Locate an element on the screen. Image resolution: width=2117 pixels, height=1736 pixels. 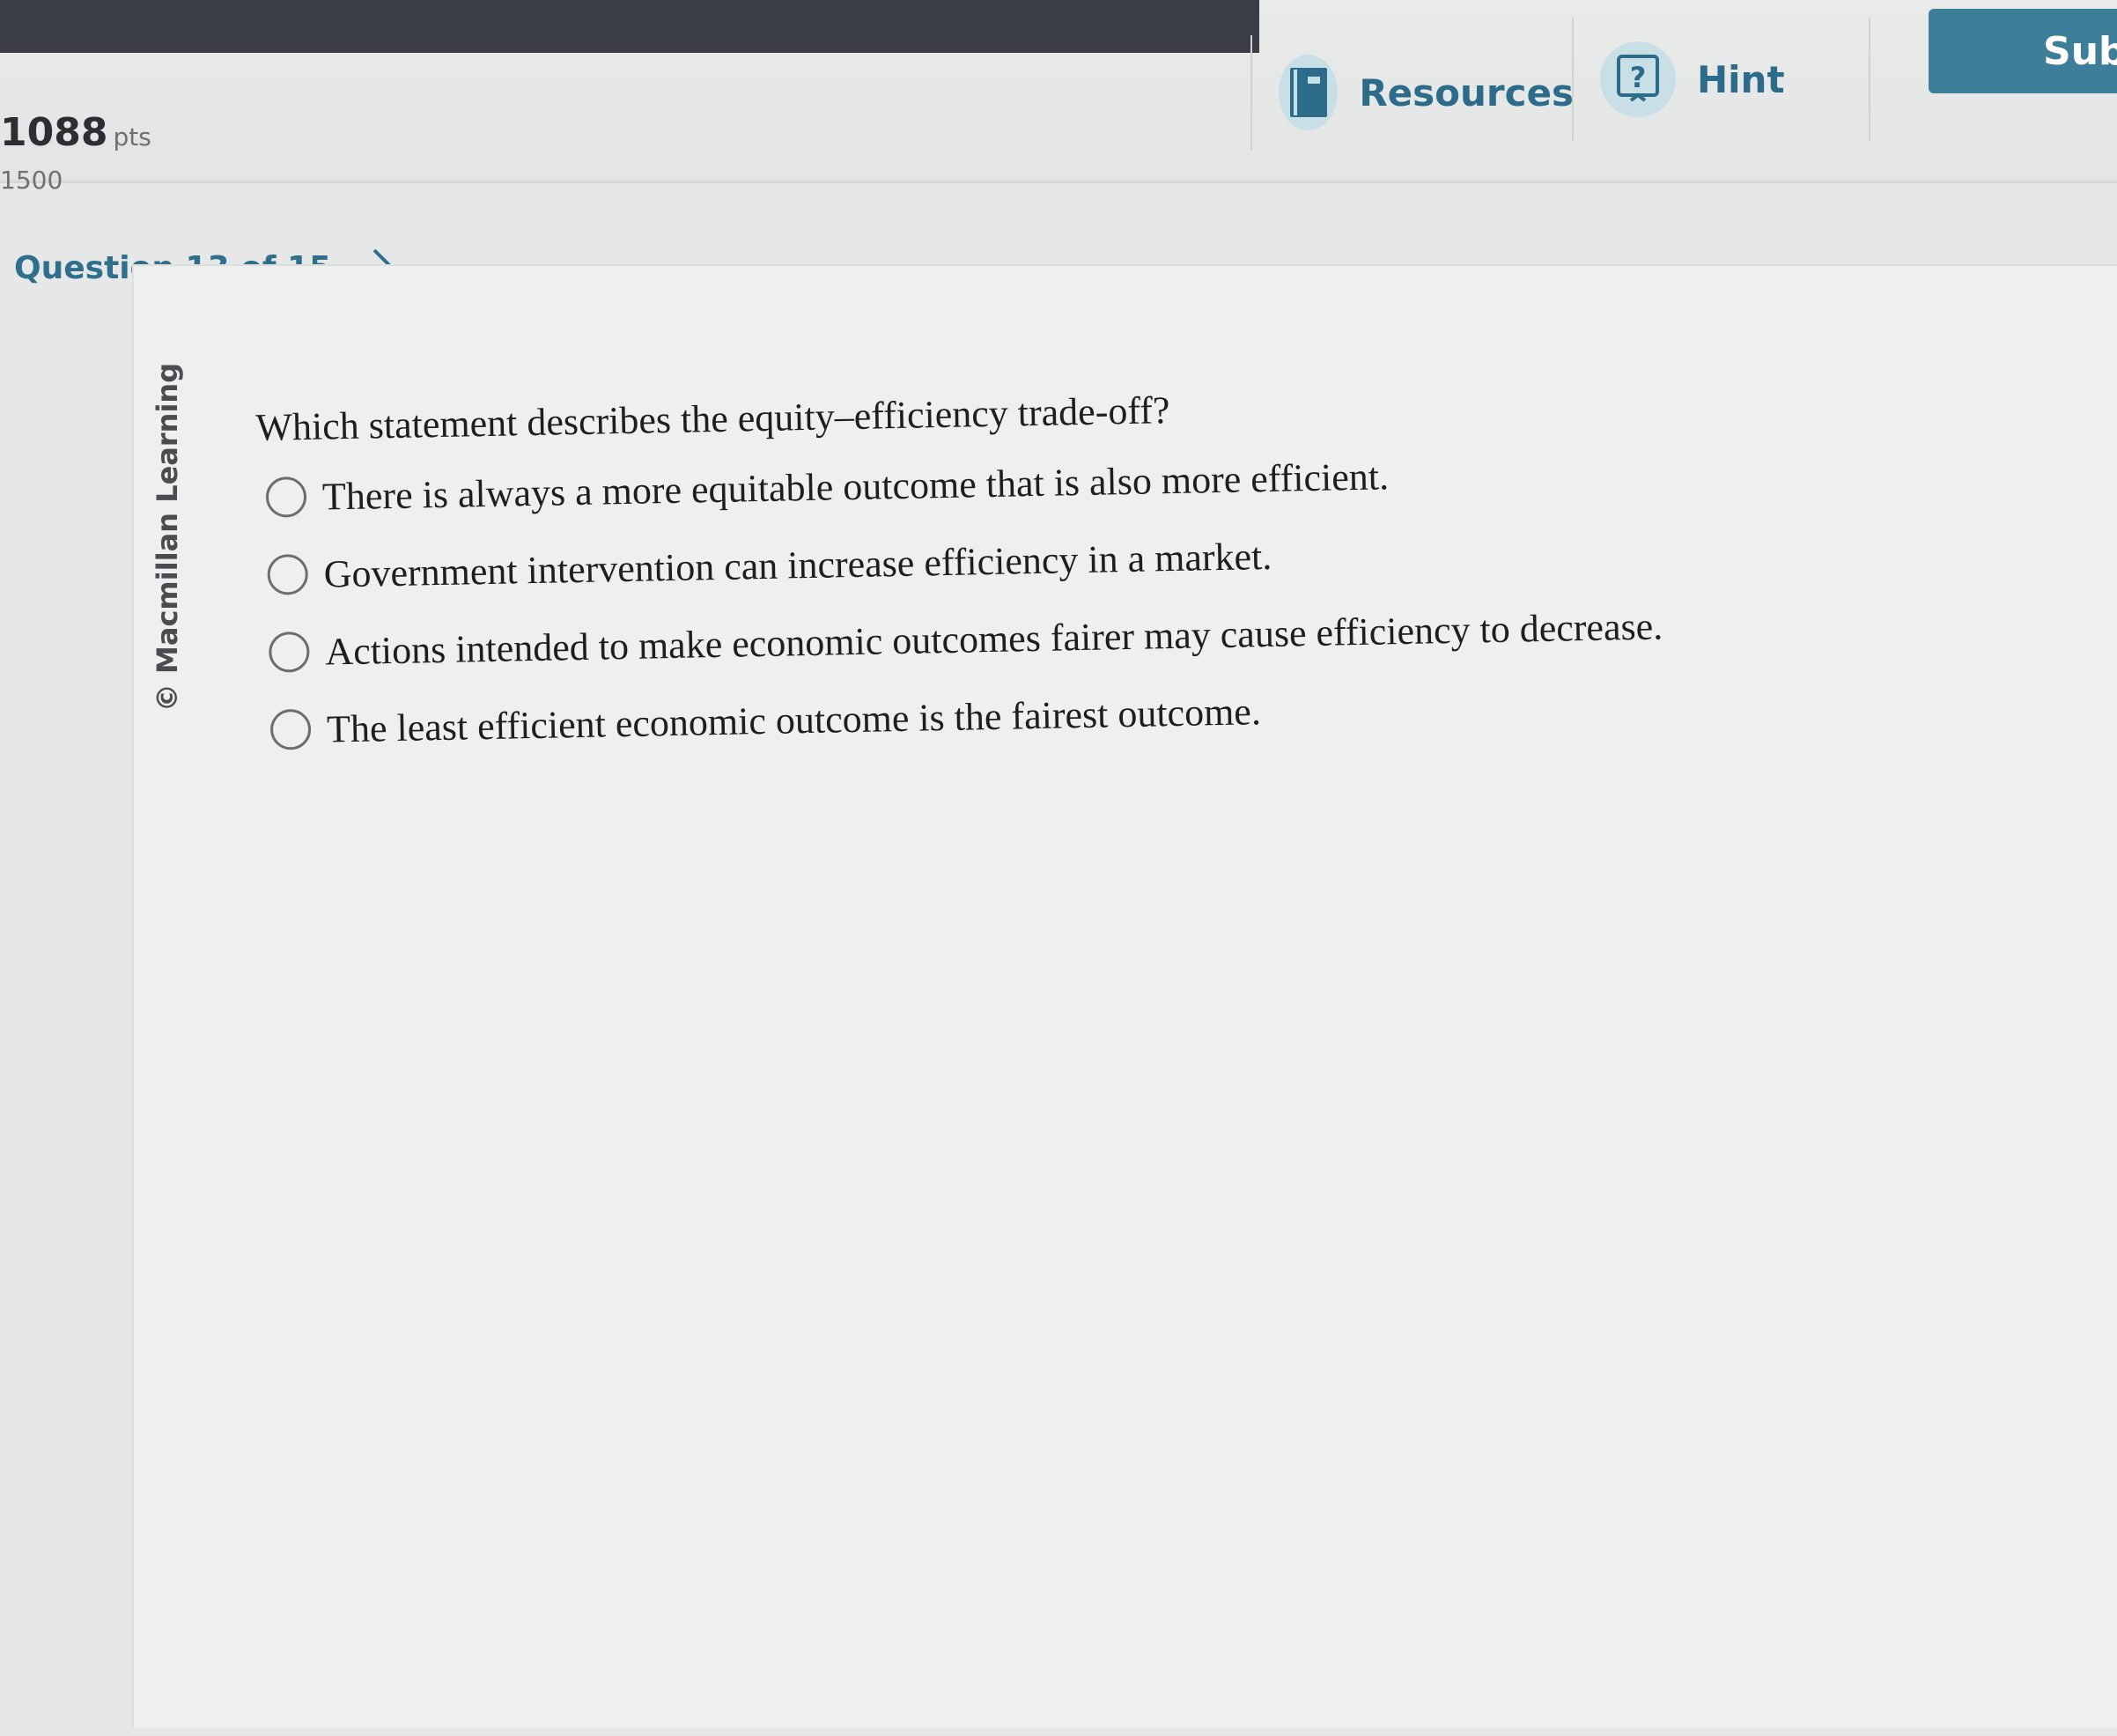
resources-label: Resources is located at coordinates (1466, 92).